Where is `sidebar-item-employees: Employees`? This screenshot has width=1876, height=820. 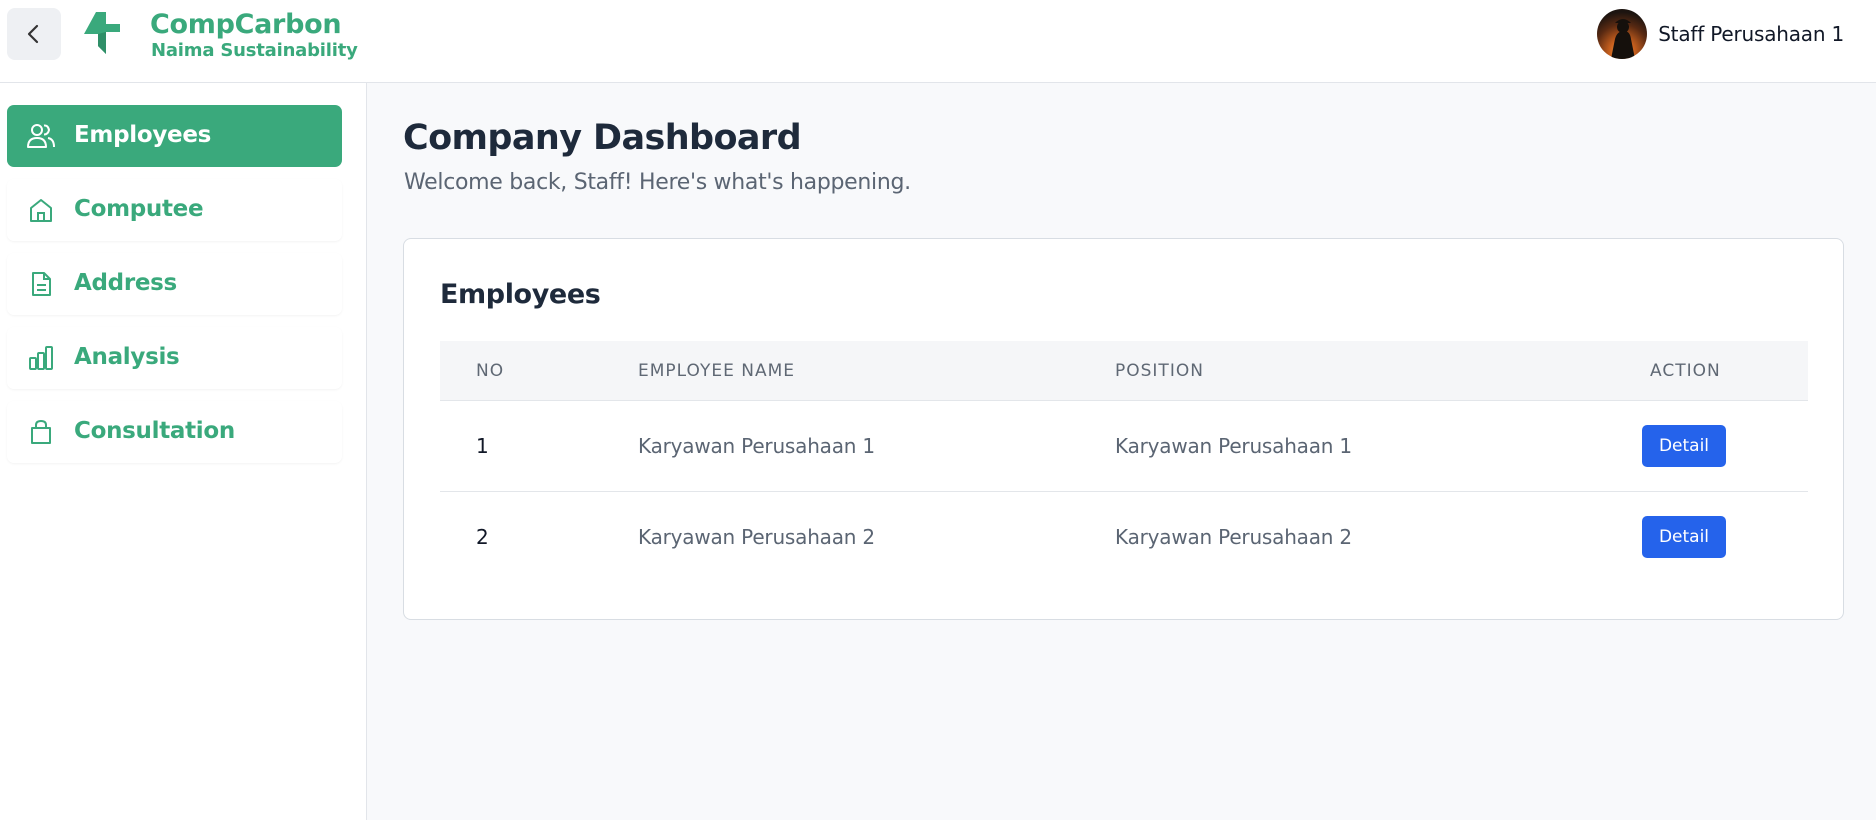 sidebar-item-employees: Employees is located at coordinates (174, 136).